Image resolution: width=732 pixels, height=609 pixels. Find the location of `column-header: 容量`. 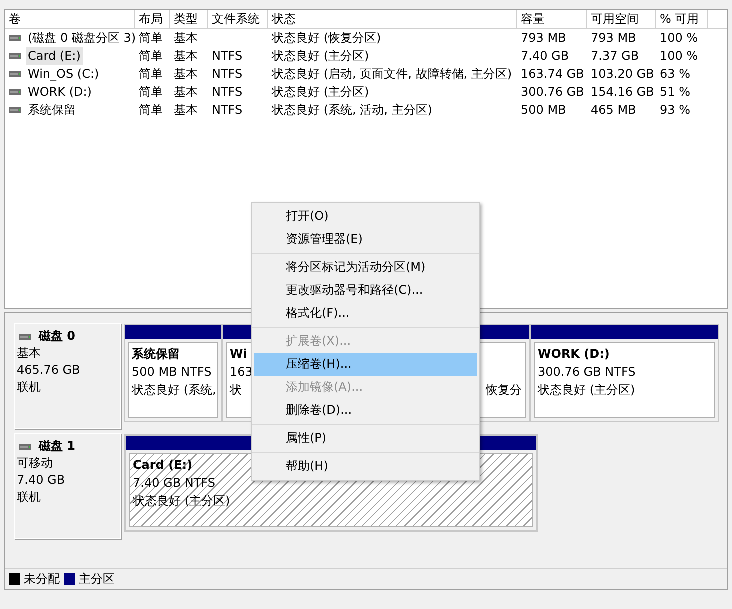

column-header: 容量 is located at coordinates (552, 19).